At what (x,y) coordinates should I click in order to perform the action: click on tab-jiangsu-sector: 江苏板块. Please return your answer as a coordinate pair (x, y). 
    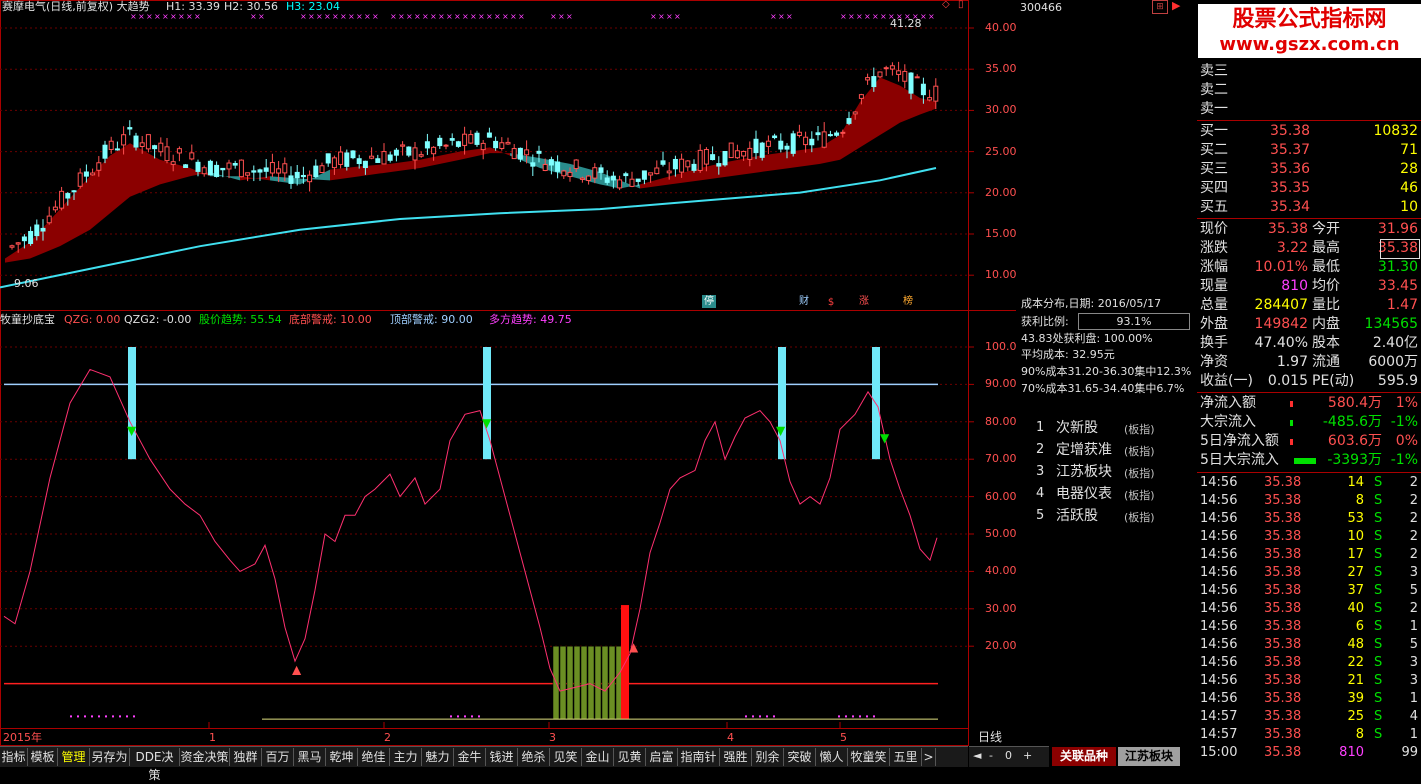
    Looking at the image, I should click on (1149, 756).